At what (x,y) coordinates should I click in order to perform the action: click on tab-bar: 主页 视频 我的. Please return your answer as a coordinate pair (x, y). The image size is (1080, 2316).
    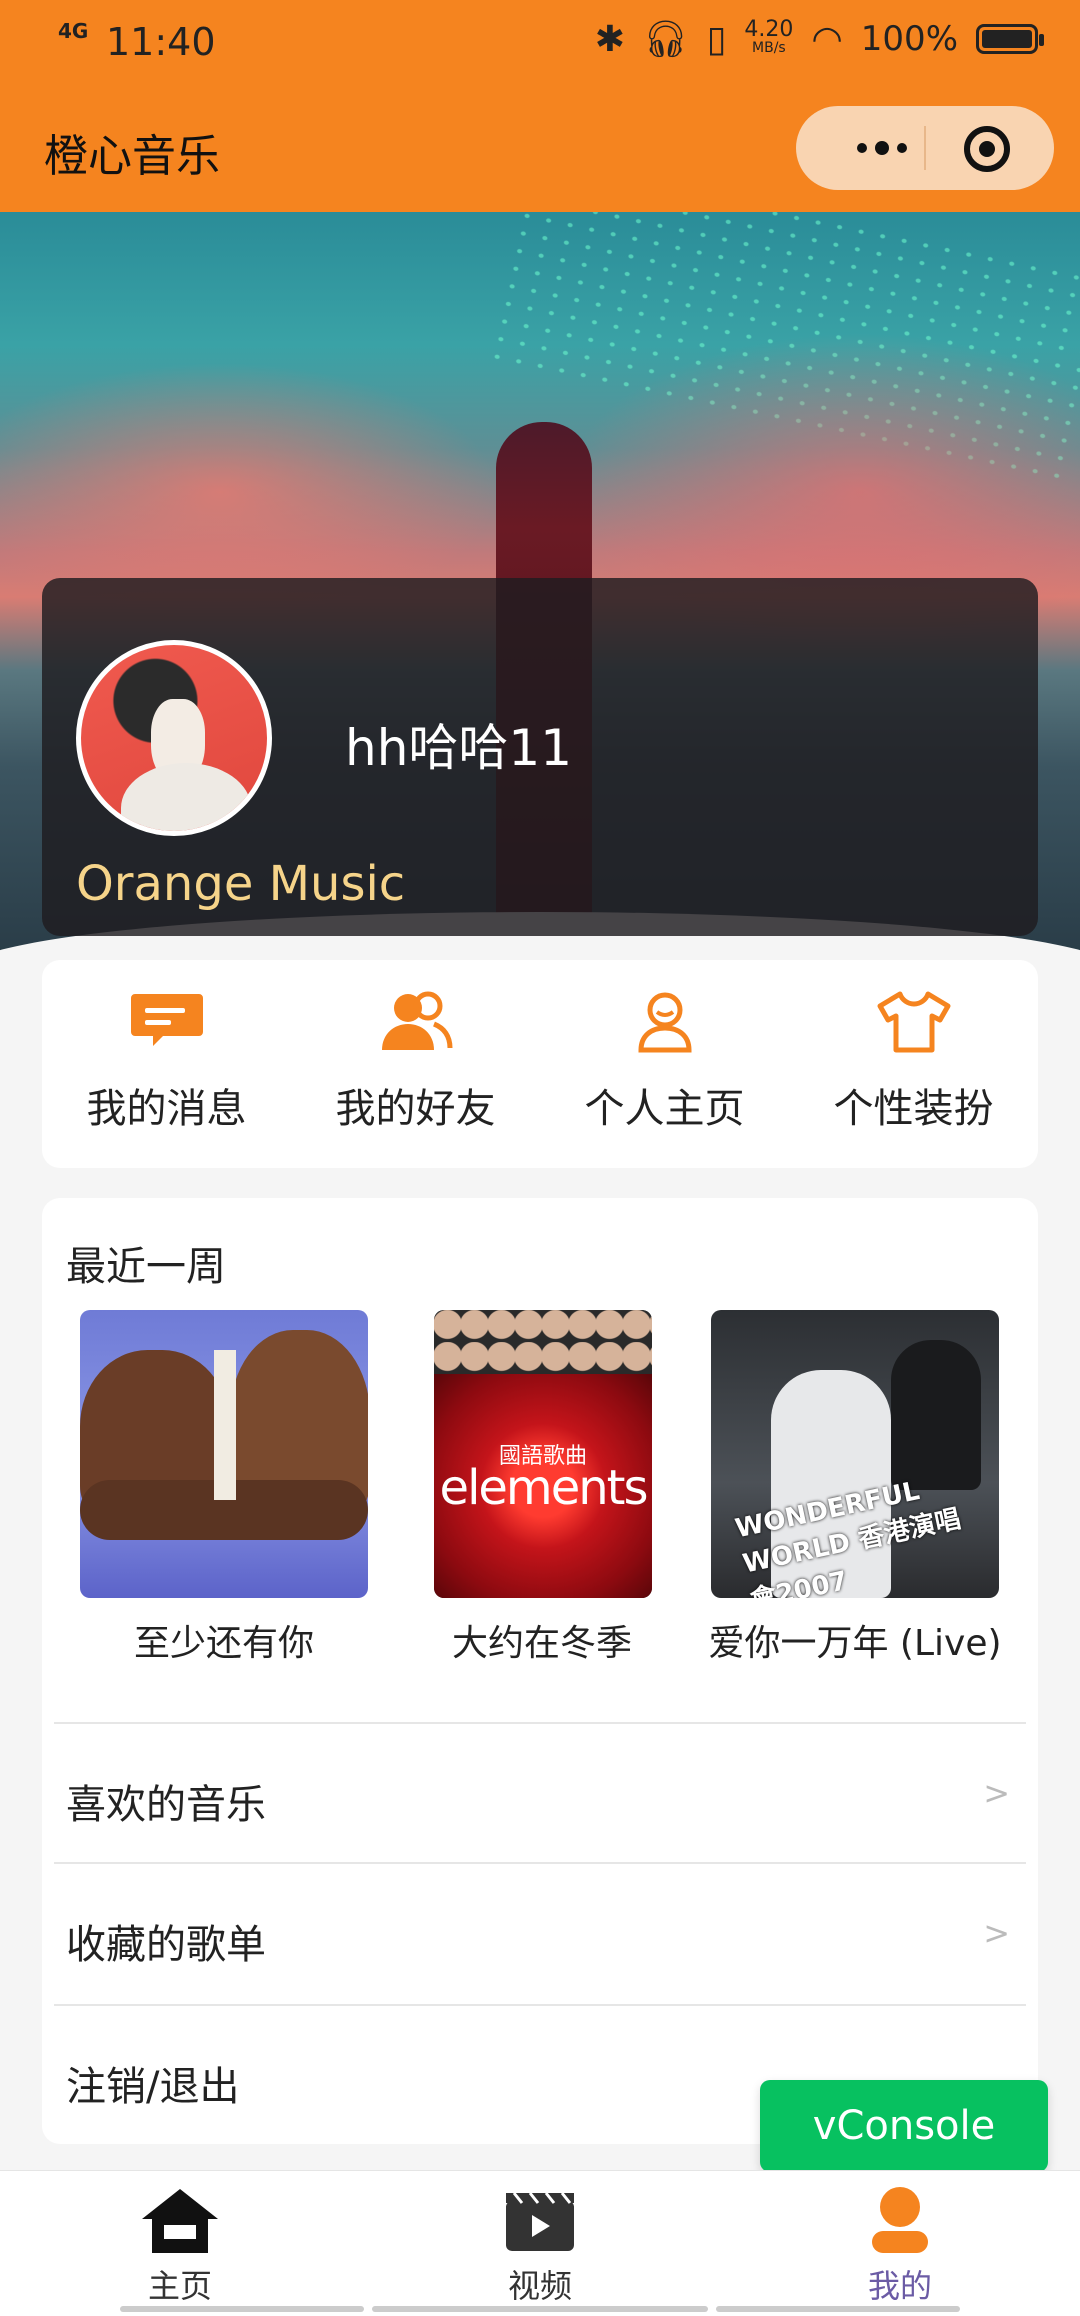
    Looking at the image, I should click on (540, 2243).